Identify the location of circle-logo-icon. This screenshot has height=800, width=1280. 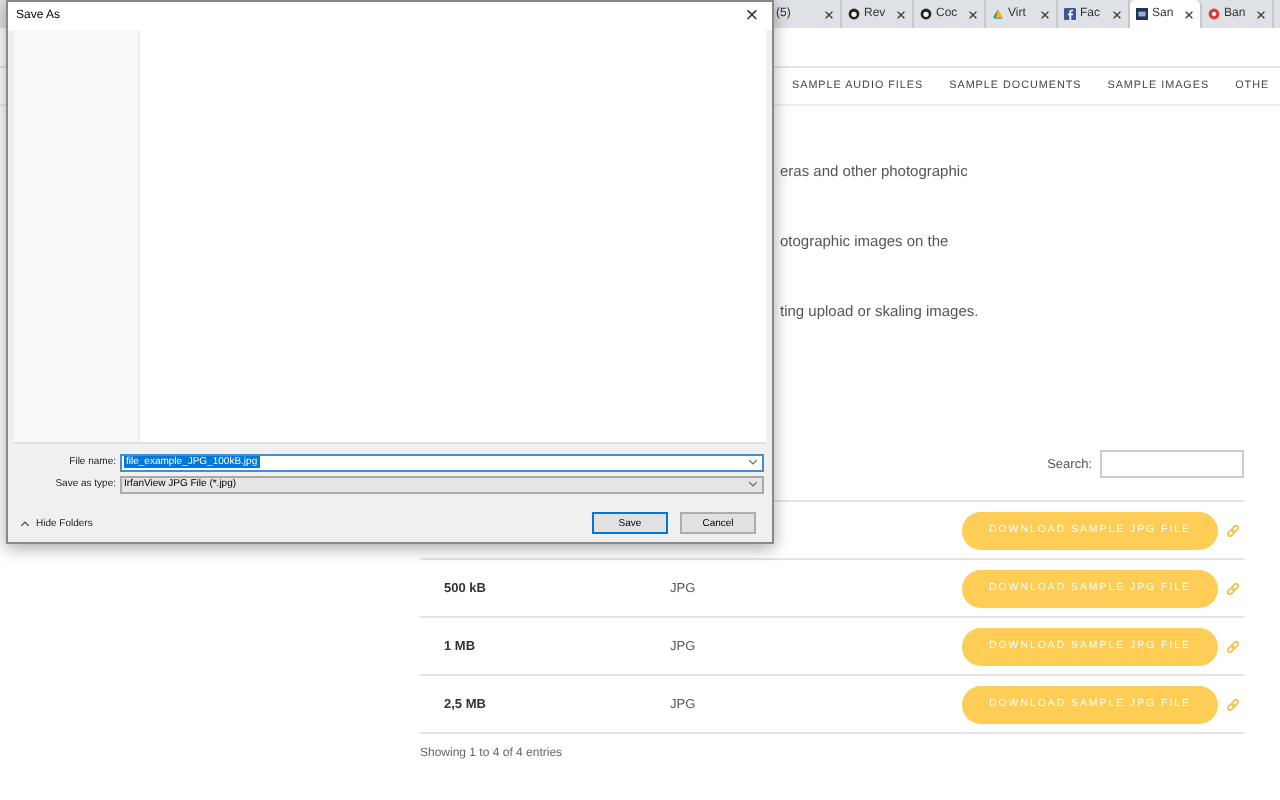
(1214, 14).